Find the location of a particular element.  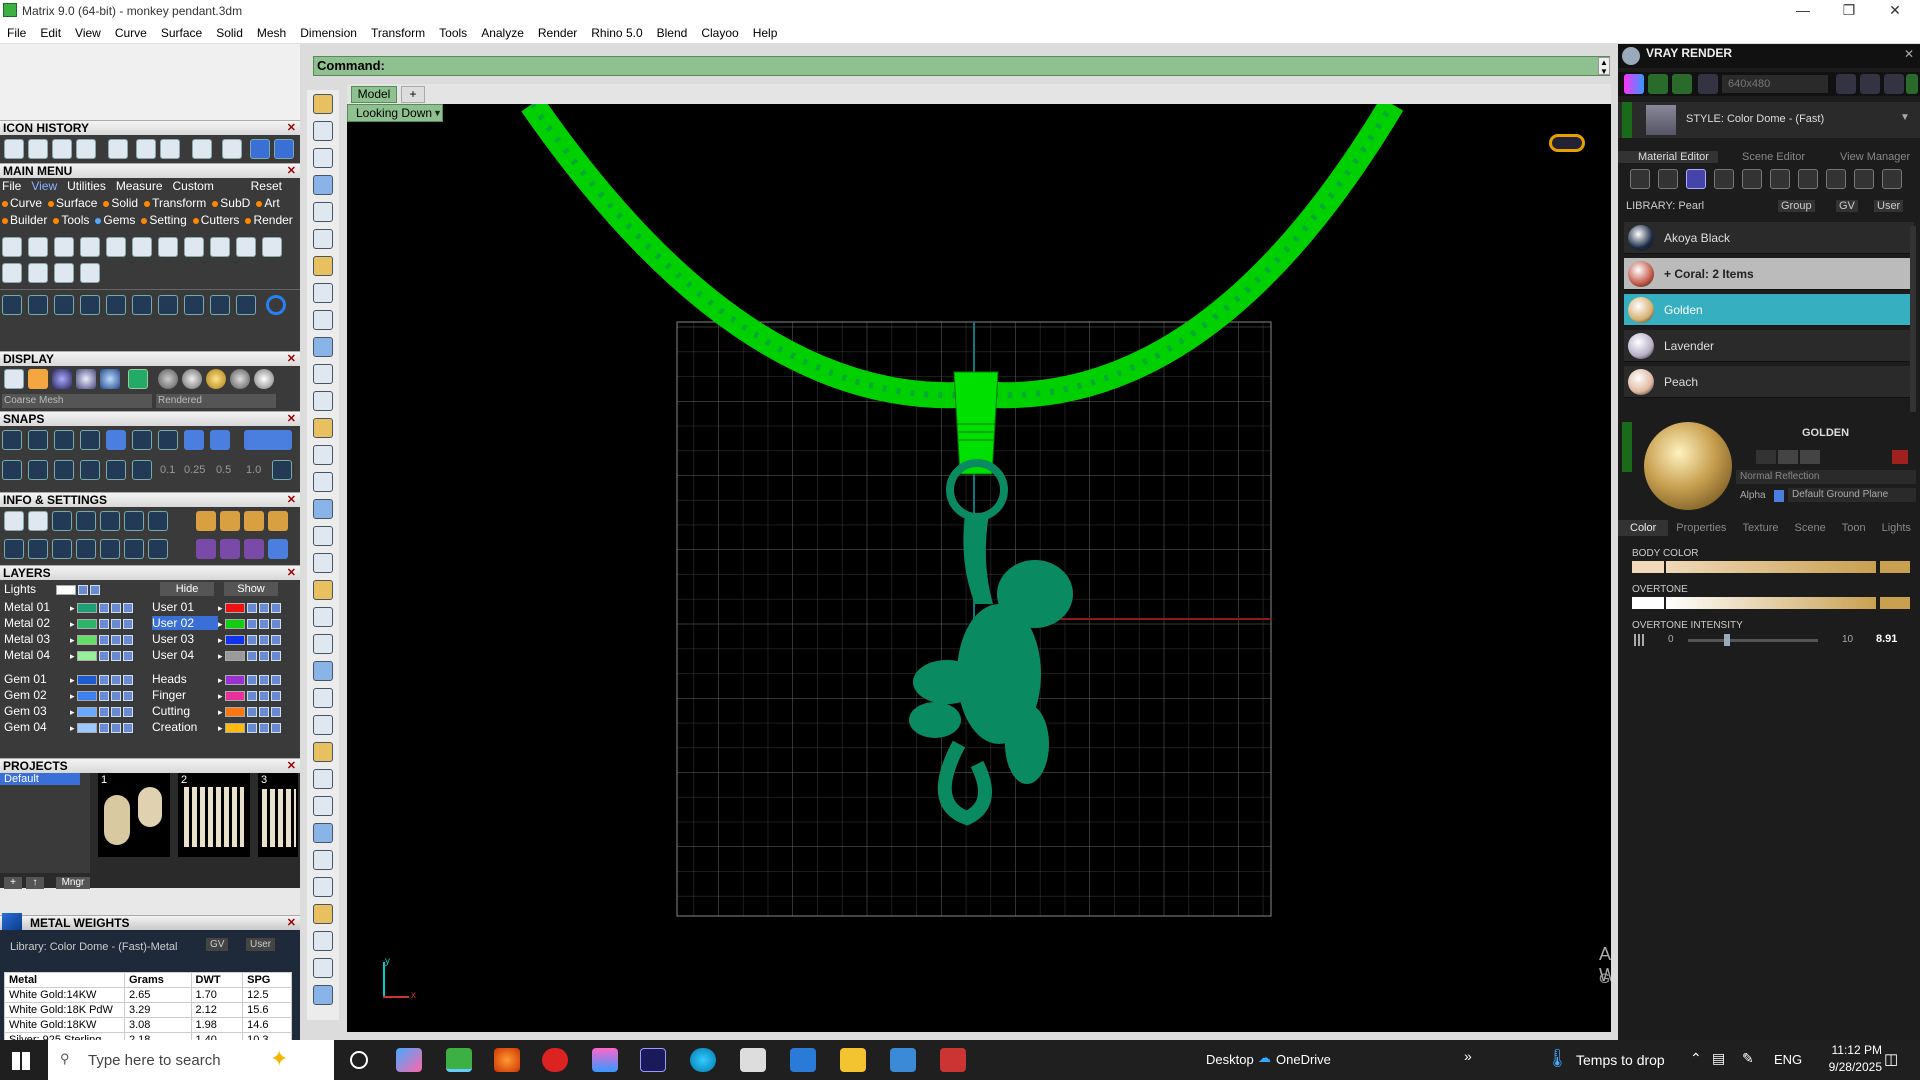

menu-transform-item: Transform is located at coordinates (175, 203).